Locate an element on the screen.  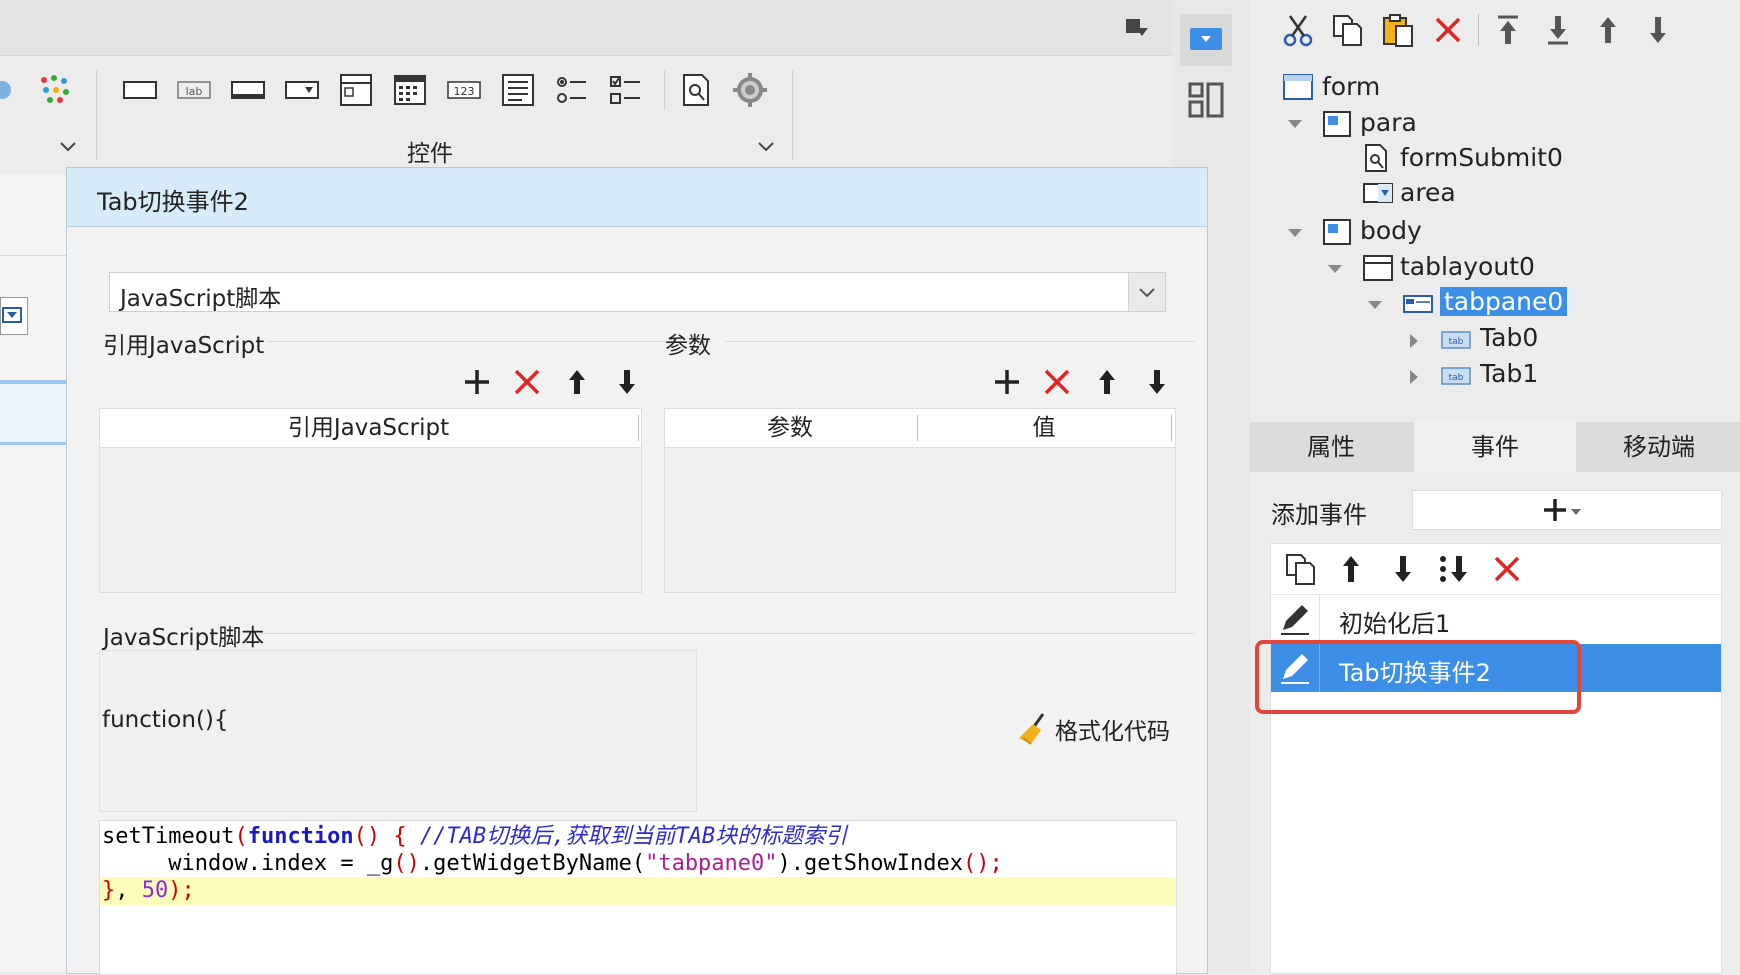
add-event-dropdown is located at coordinates (1567, 510).